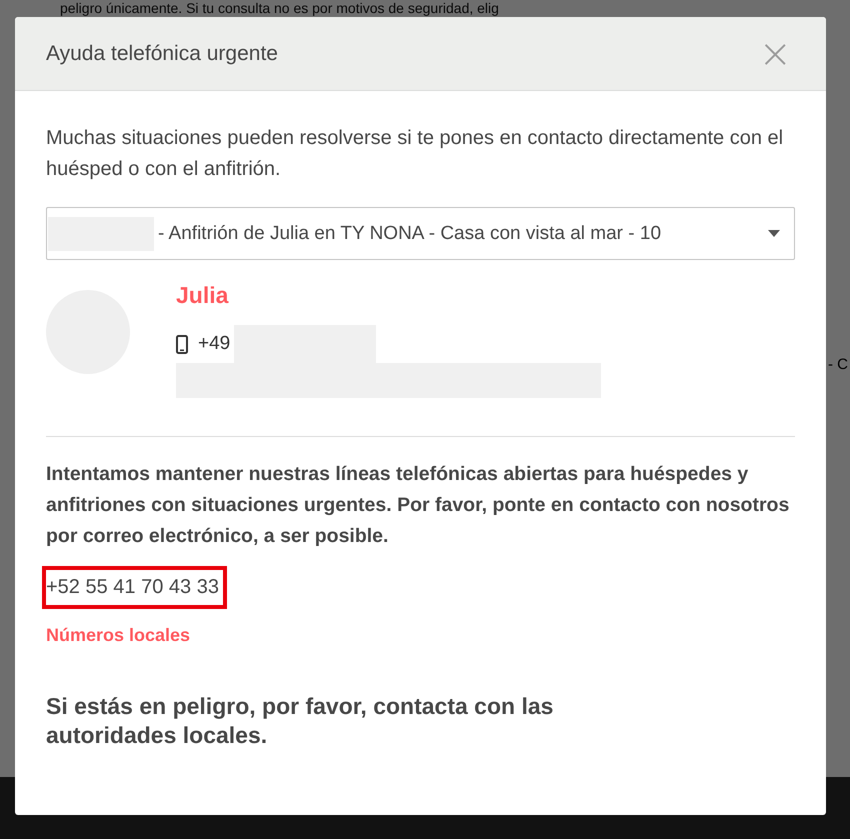 This screenshot has height=839, width=850. Describe the element at coordinates (774, 233) in the screenshot. I see `caret-icon` at that location.